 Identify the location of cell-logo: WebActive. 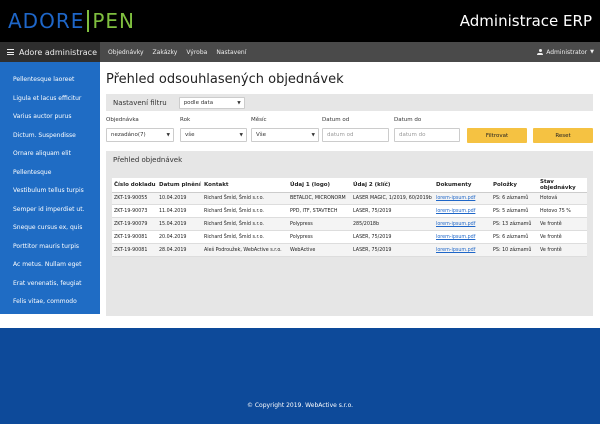
(319, 250).